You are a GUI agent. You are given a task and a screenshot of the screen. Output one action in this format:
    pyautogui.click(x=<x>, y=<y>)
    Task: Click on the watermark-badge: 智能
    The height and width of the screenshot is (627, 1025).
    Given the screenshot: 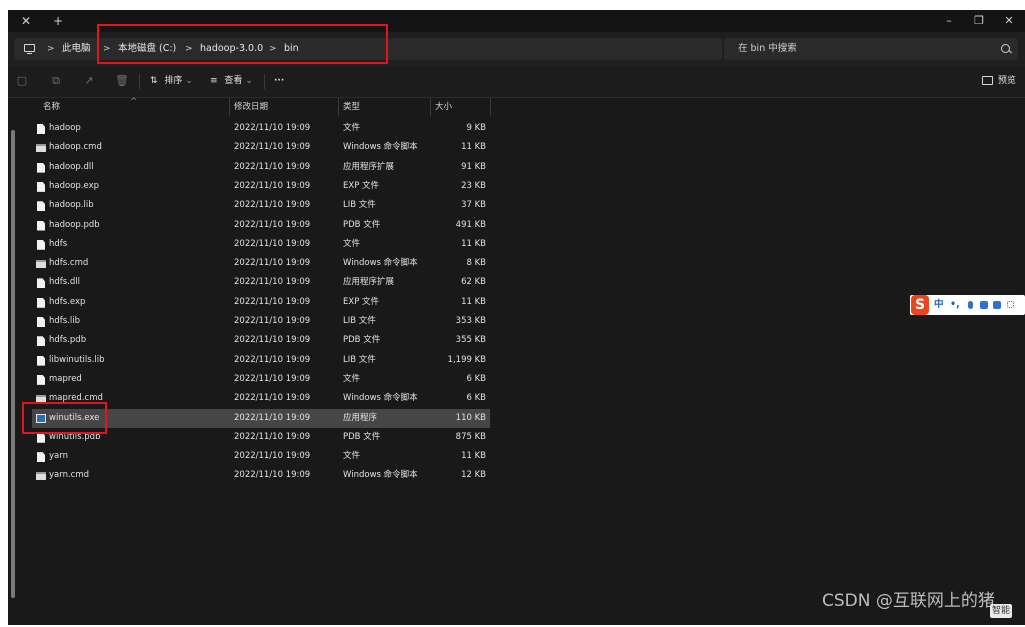 What is the action you would take?
    pyautogui.click(x=1001, y=611)
    